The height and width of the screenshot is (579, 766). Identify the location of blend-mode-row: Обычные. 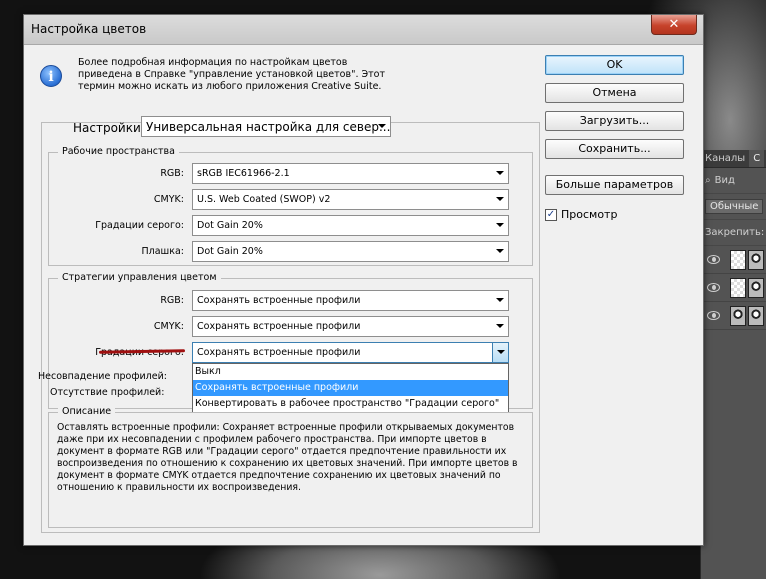
(733, 207).